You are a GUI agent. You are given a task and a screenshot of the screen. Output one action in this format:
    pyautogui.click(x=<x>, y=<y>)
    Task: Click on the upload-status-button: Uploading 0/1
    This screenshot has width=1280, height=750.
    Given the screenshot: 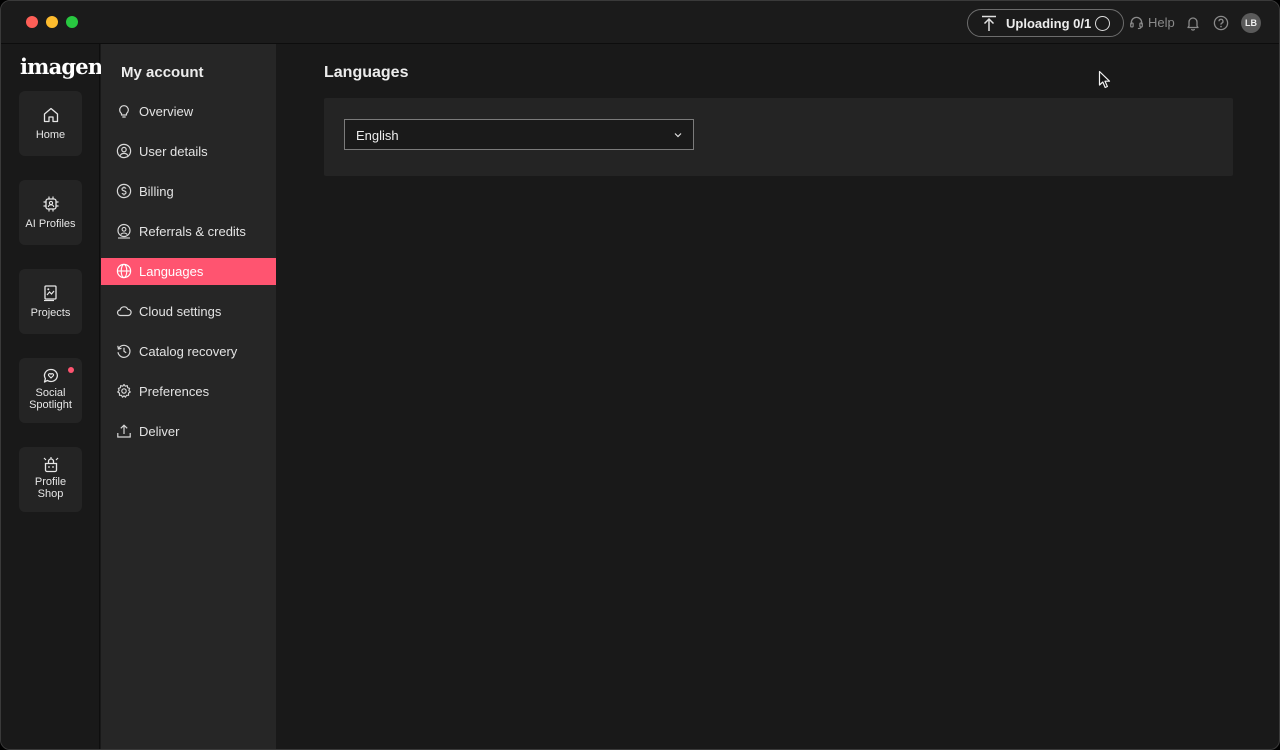 What is the action you would take?
    pyautogui.click(x=1045, y=23)
    